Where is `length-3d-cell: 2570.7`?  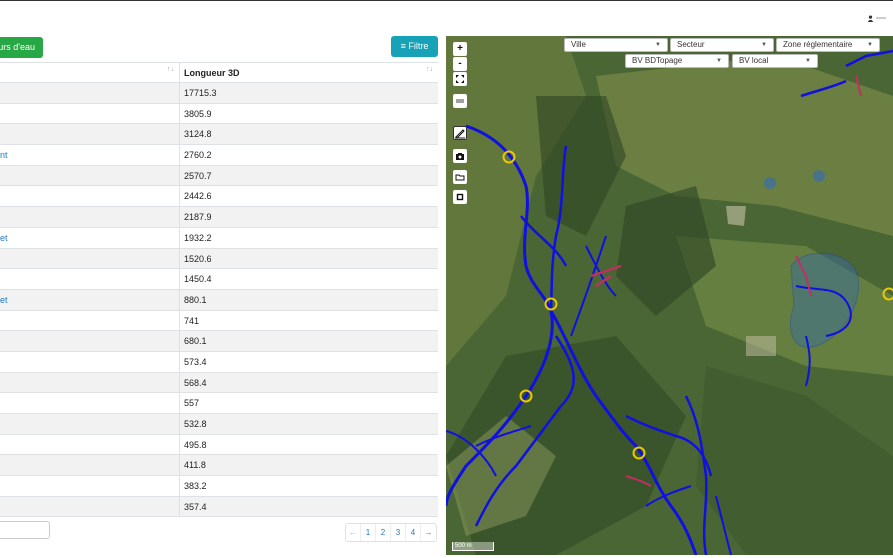
length-3d-cell: 2570.7 is located at coordinates (198, 175).